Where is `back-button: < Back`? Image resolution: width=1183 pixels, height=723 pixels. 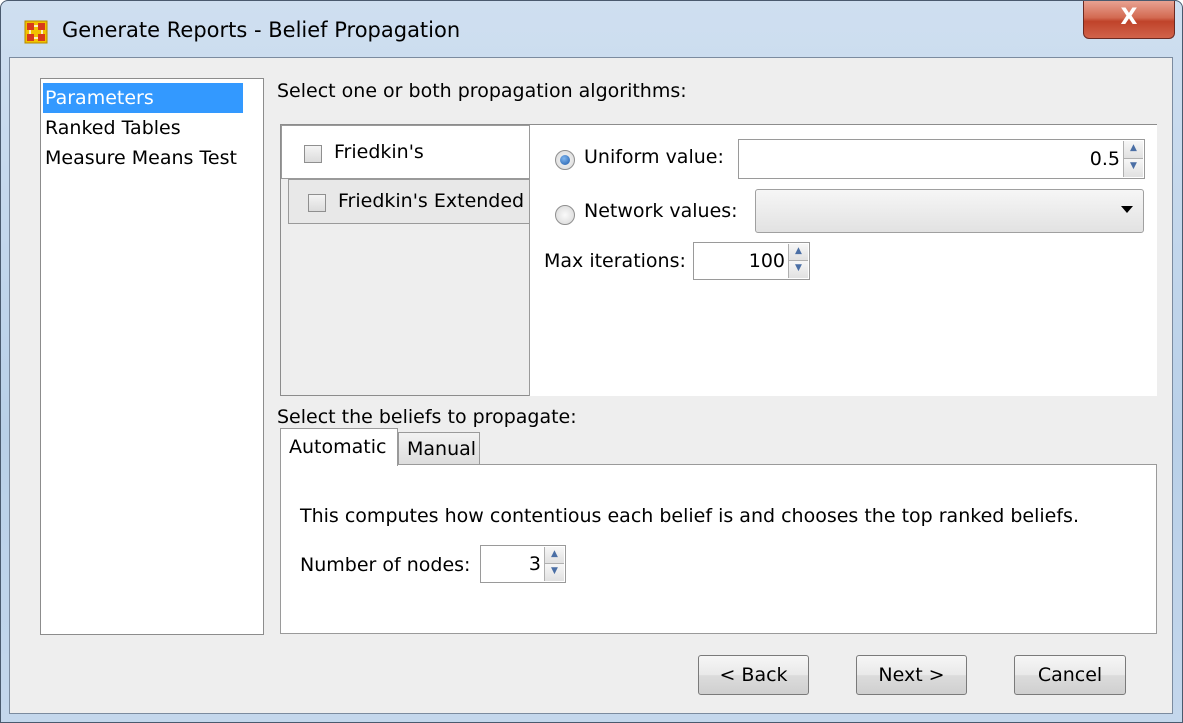 back-button: < Back is located at coordinates (753, 675).